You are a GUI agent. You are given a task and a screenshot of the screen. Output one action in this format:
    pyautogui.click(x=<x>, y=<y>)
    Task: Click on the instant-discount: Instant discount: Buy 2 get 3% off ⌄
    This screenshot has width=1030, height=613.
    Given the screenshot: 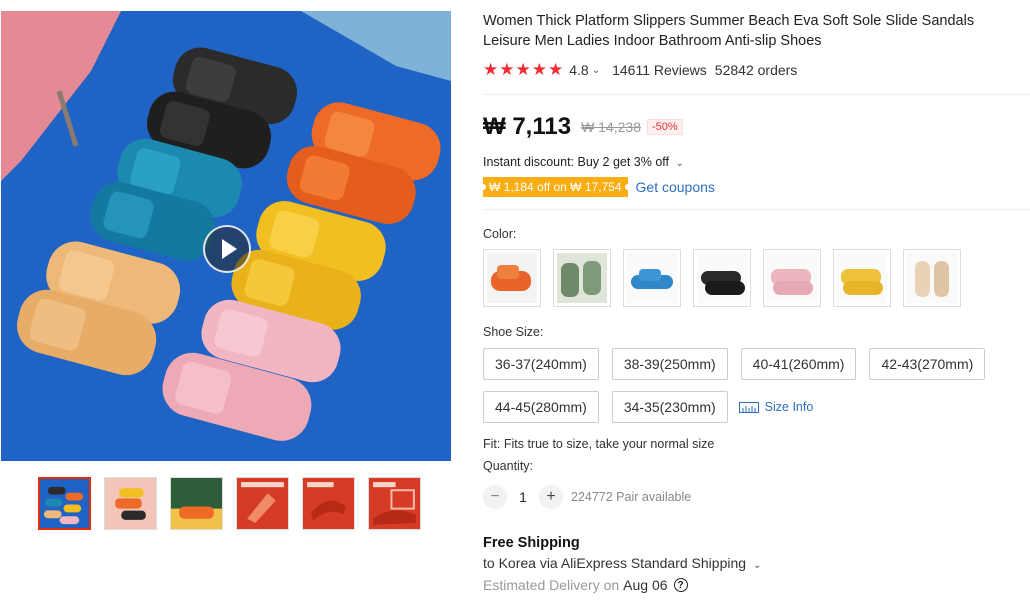 What is the action you would take?
    pyautogui.click(x=756, y=162)
    